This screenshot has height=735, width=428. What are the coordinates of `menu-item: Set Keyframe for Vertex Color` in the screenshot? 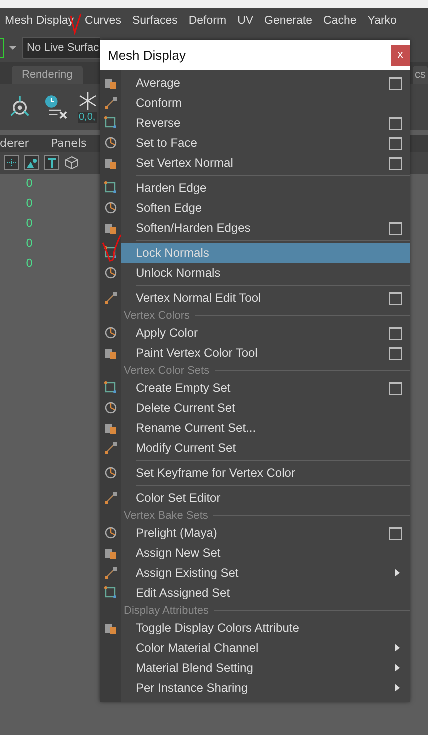 It's located at (265, 473).